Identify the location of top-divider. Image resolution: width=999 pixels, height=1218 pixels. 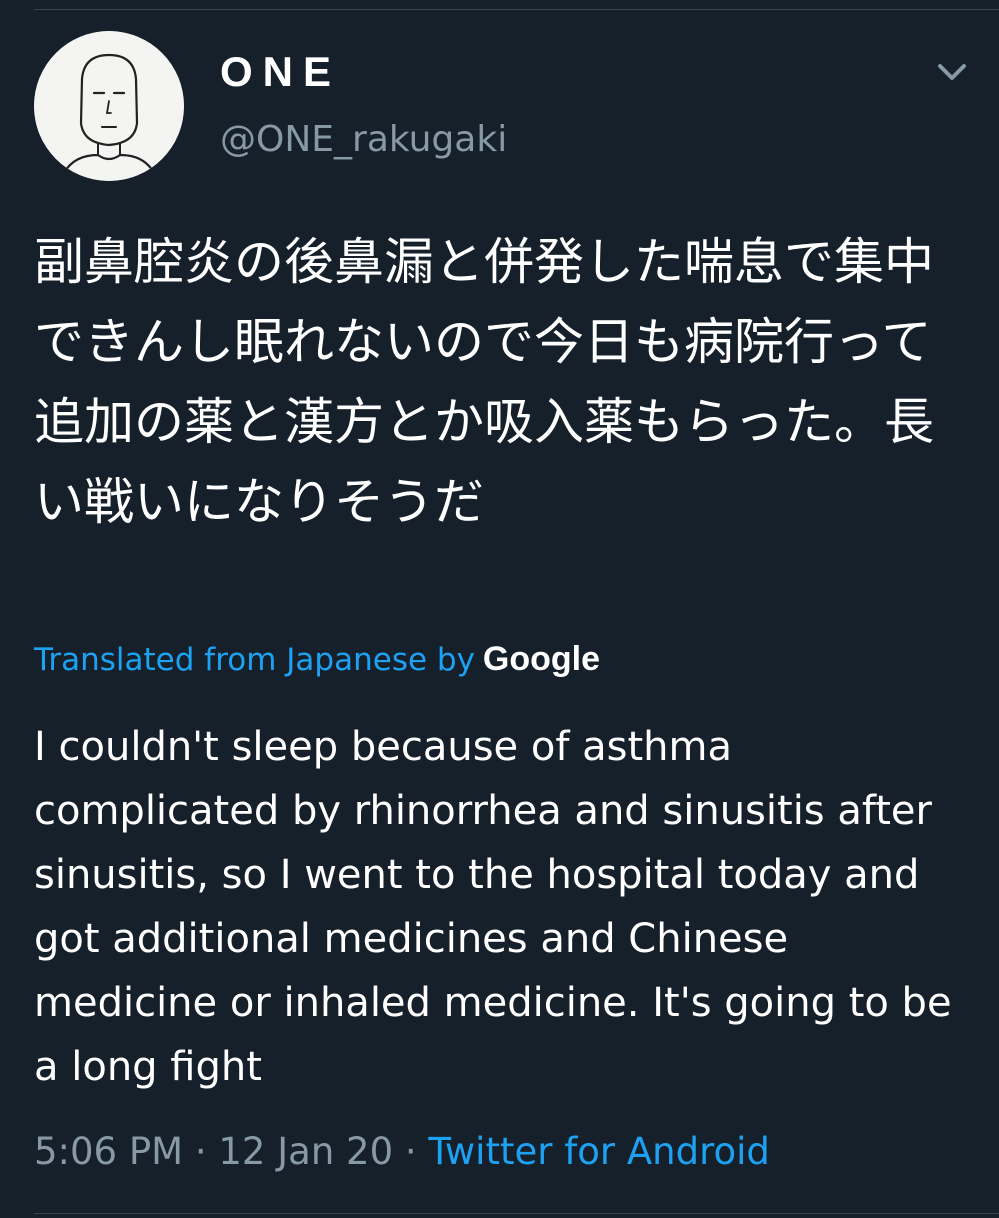
(516, 9).